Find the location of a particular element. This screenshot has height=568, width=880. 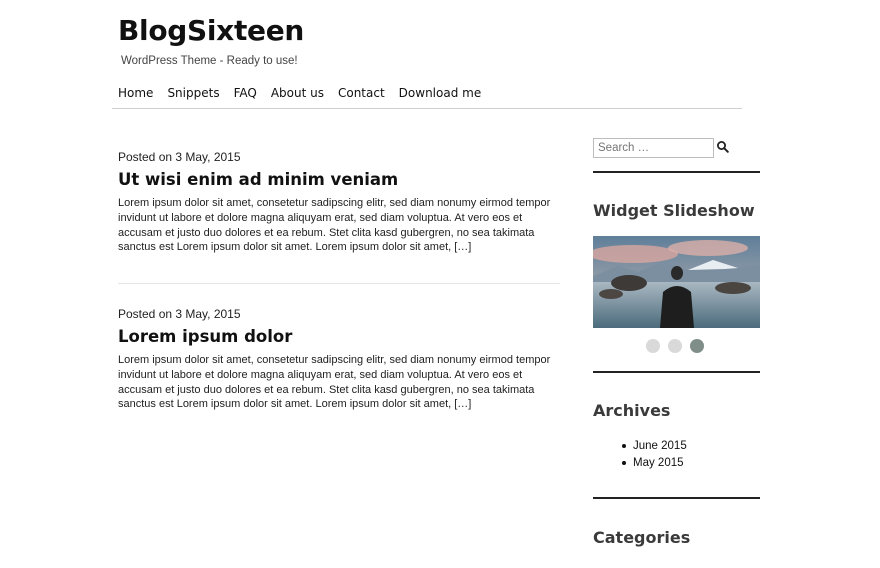

slideshow-dot-active is located at coordinates (697, 346).